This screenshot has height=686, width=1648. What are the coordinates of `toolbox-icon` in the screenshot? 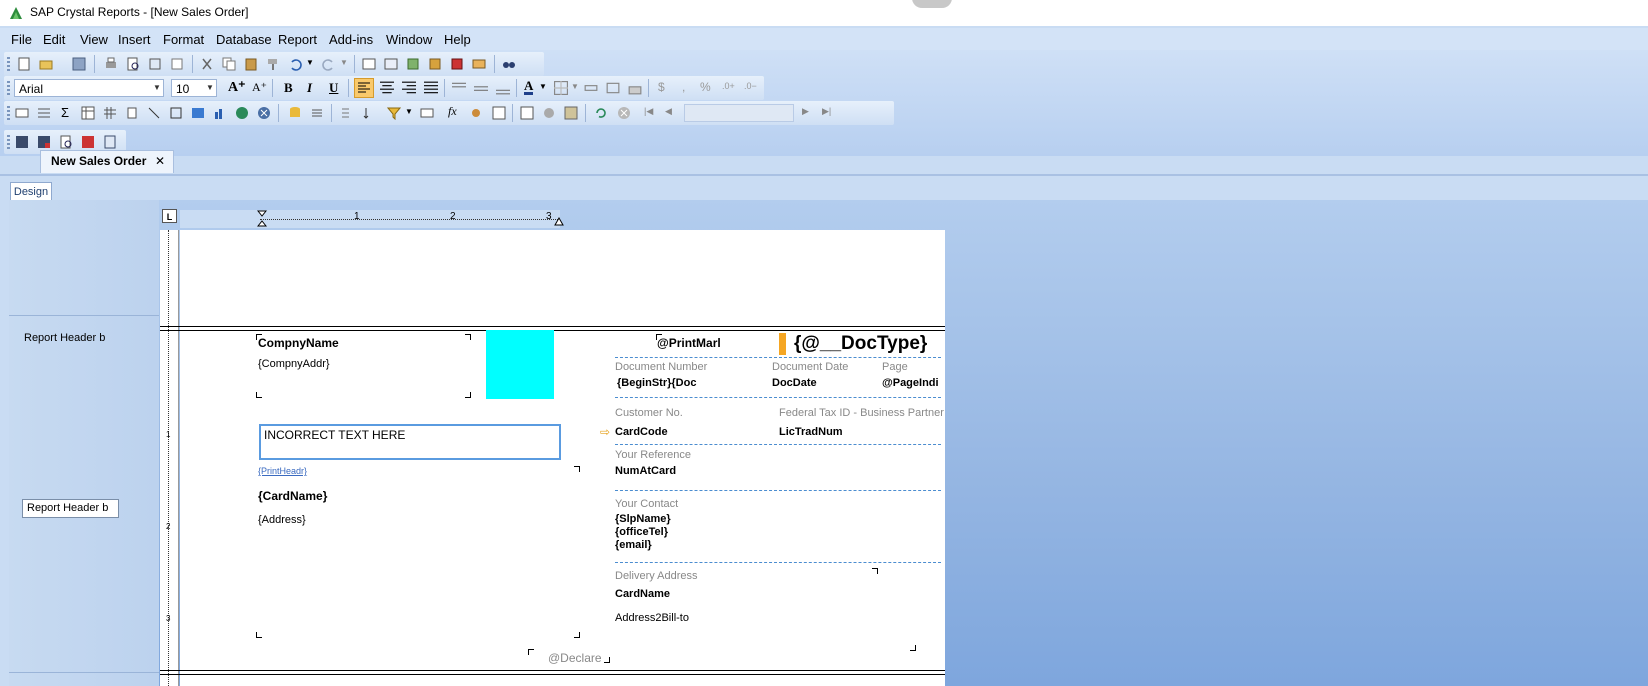 It's located at (479, 64).